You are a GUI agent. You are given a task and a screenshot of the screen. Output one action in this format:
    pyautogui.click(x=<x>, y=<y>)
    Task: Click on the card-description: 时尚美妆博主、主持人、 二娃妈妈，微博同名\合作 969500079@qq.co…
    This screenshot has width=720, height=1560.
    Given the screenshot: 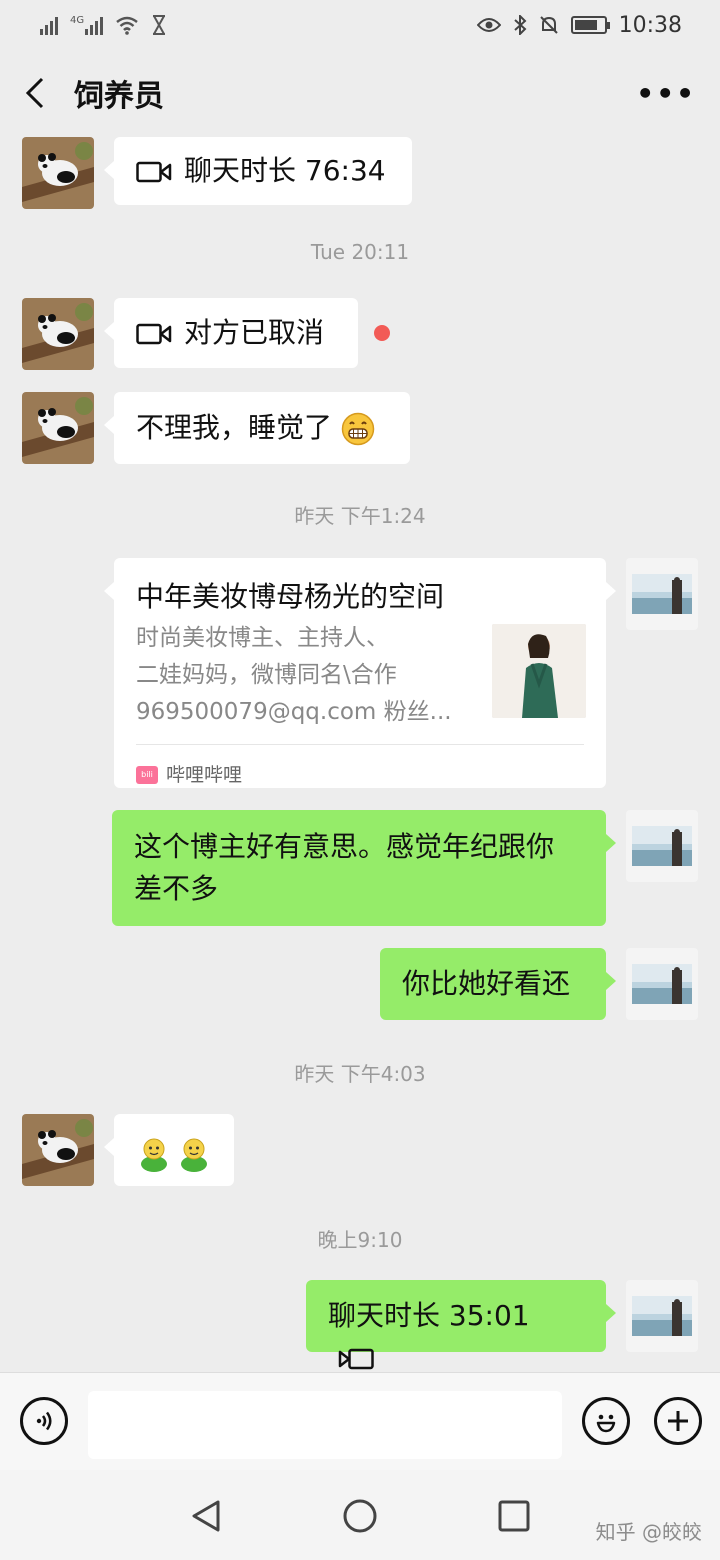 What is the action you would take?
    pyautogui.click(x=296, y=675)
    